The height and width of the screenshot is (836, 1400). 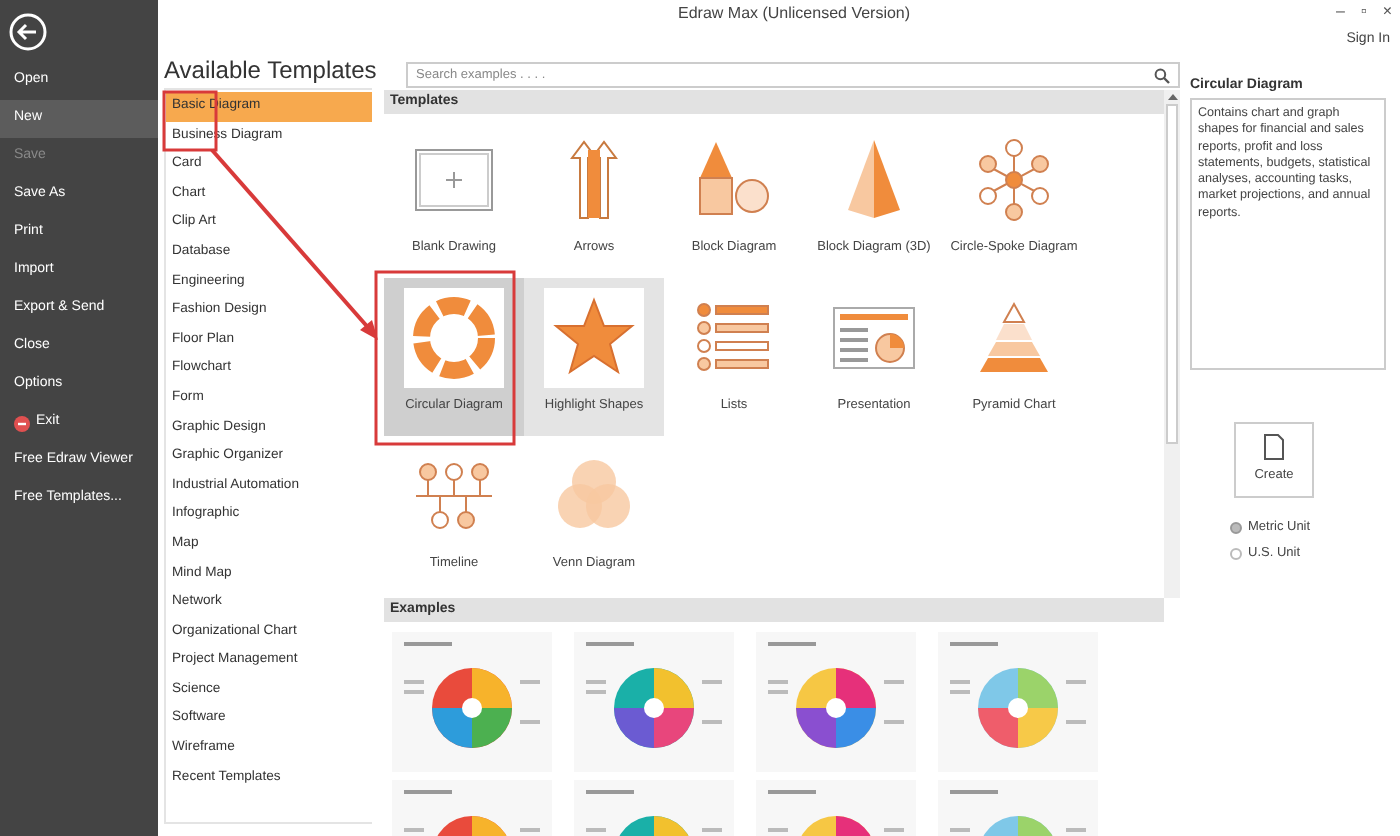 What do you see at coordinates (22, 423) in the screenshot?
I see `exit-icon` at bounding box center [22, 423].